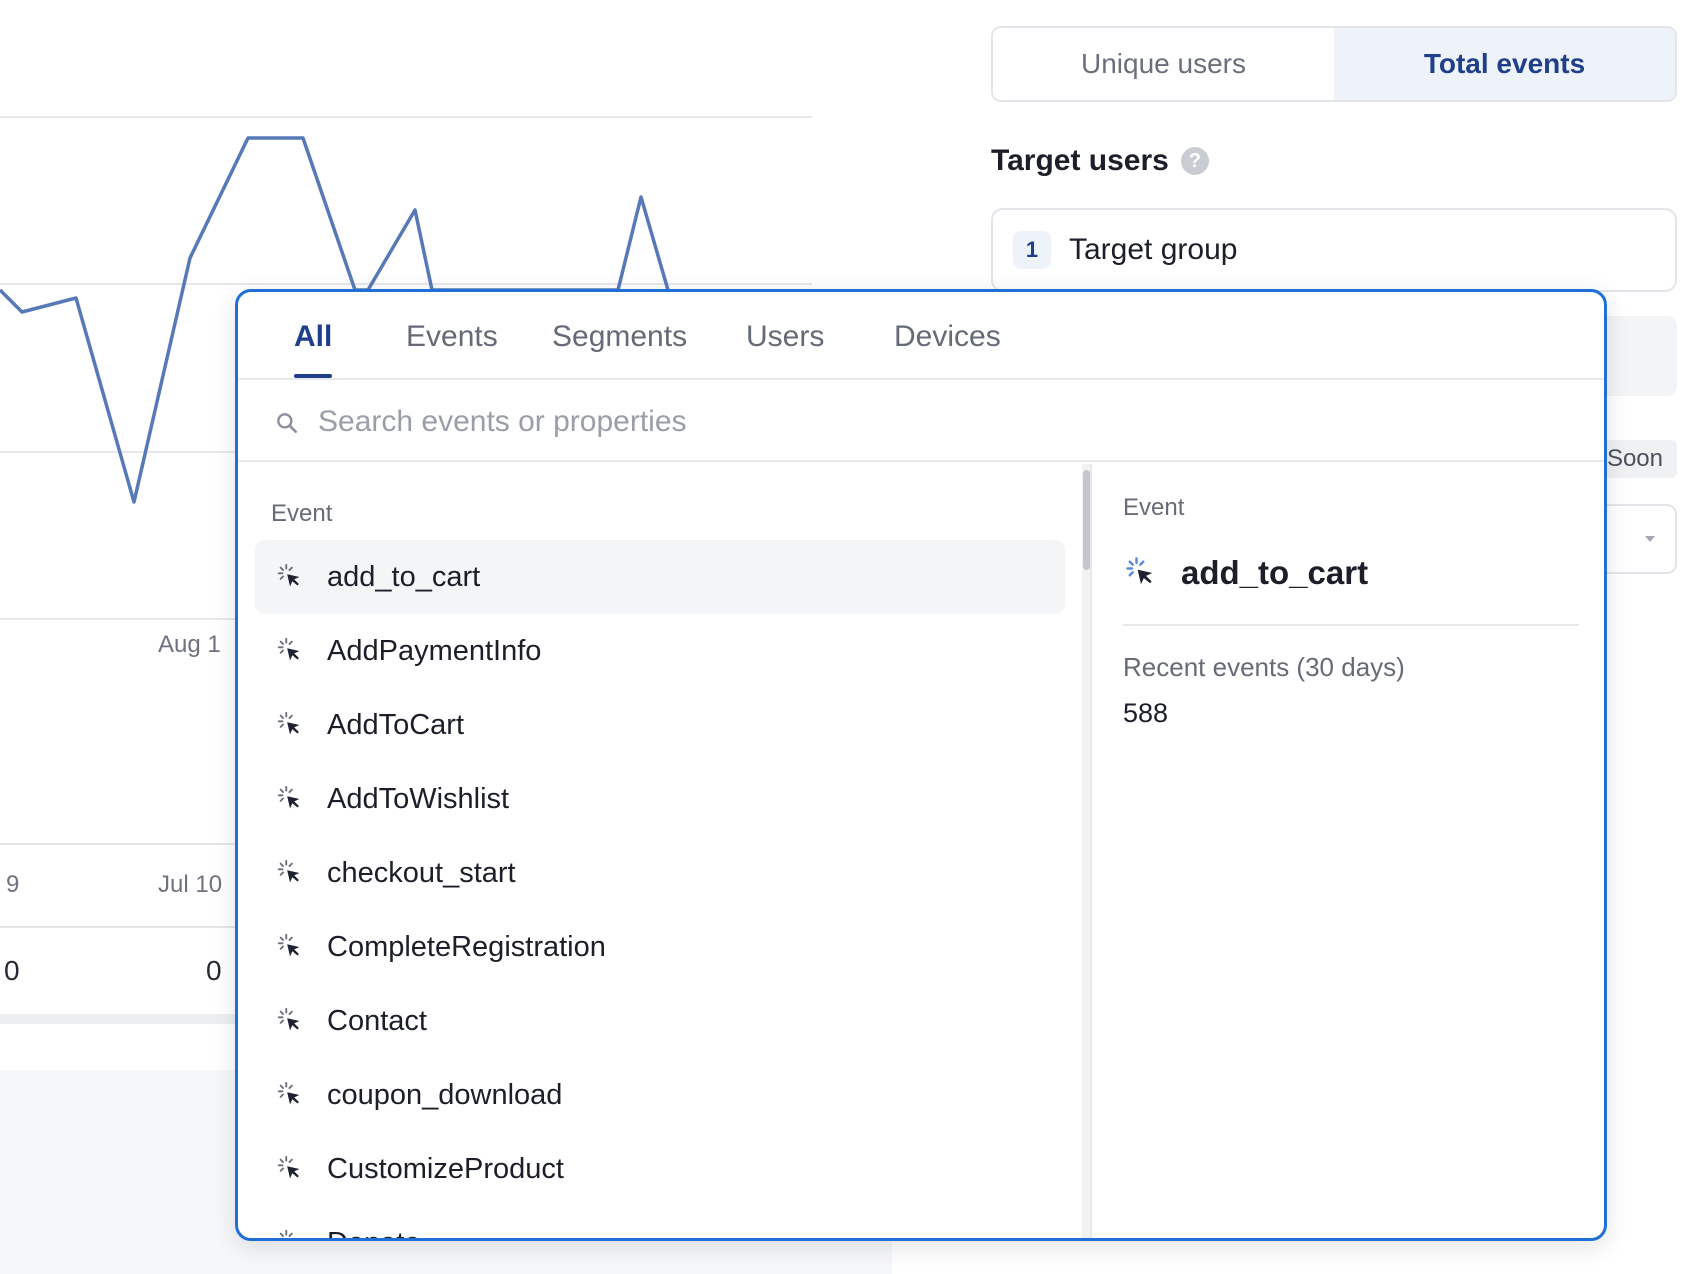 The width and height of the screenshot is (1706, 1274). I want to click on tab-events: Events, so click(452, 337).